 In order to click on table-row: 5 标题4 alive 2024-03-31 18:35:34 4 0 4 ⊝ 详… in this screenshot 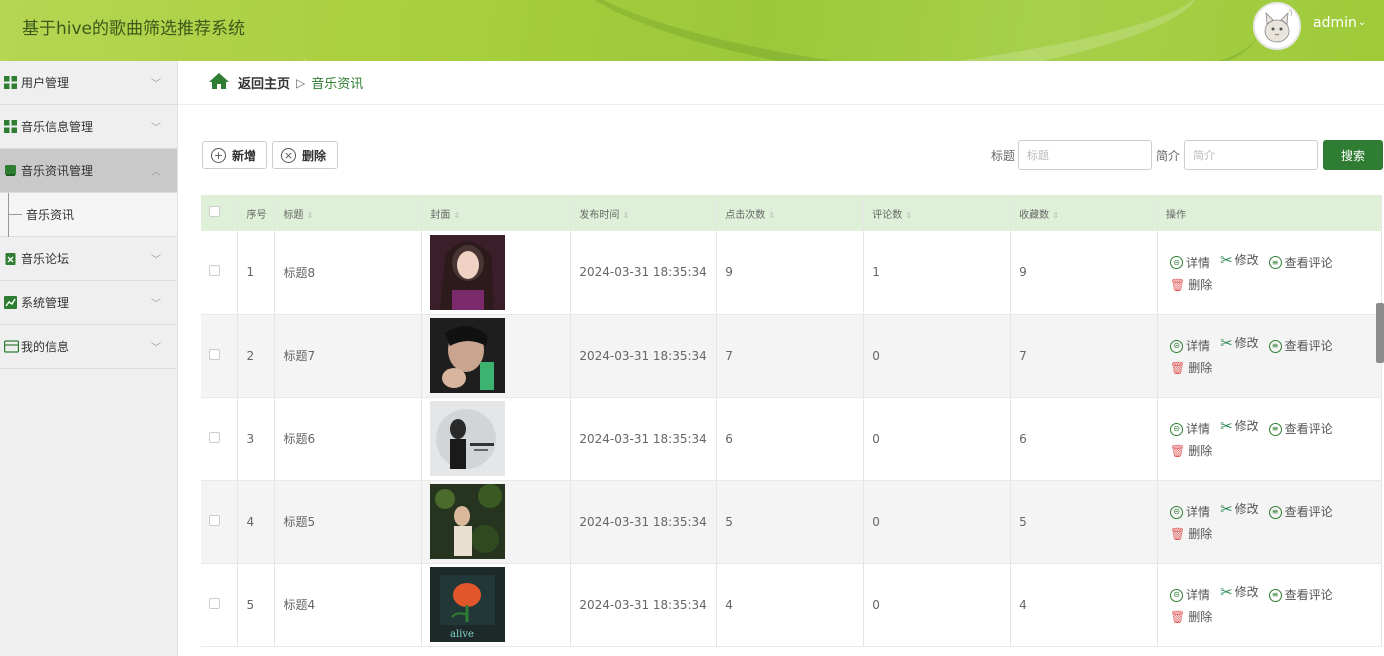, I will do `click(791, 605)`.